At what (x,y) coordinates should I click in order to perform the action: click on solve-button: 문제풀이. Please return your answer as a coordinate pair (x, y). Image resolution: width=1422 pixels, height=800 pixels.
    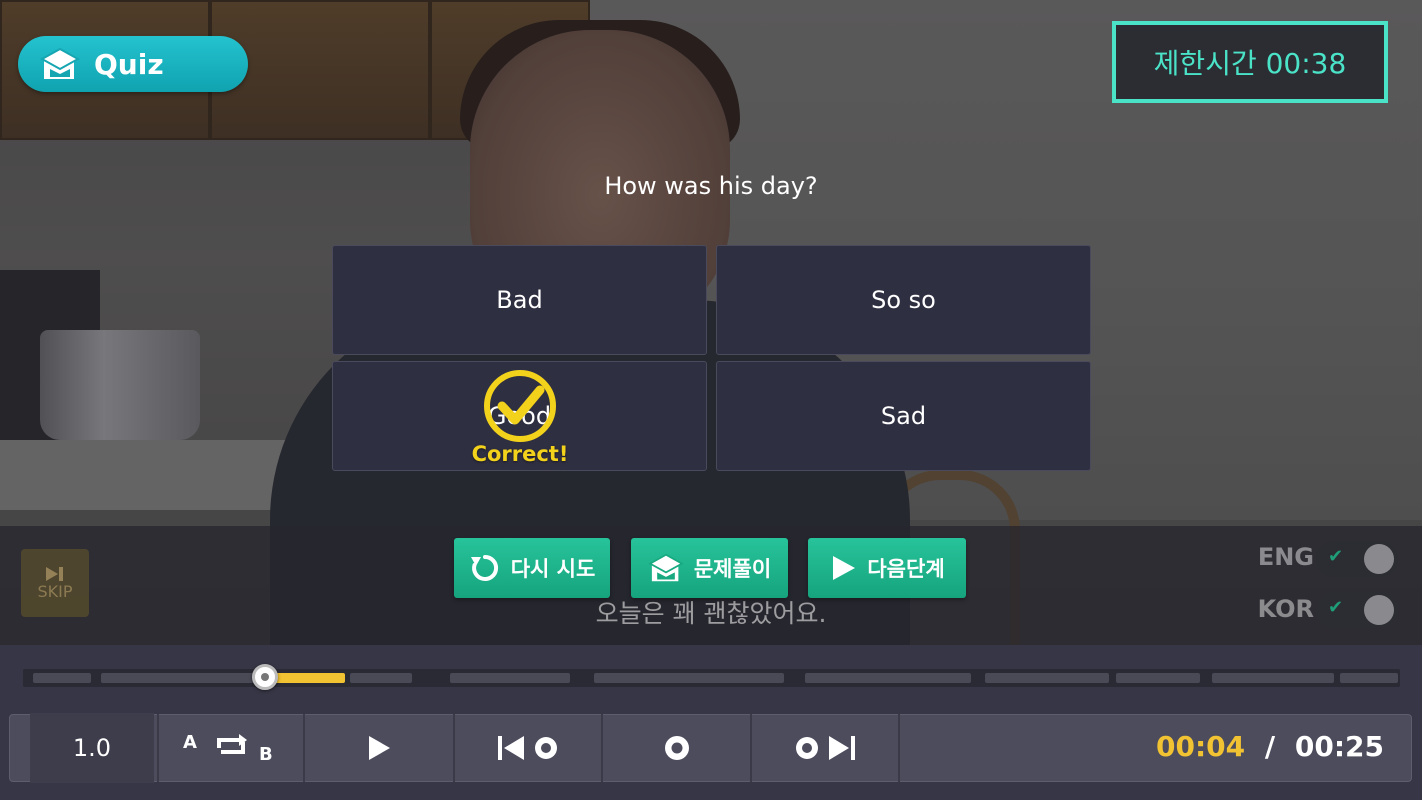
    Looking at the image, I should click on (709, 568).